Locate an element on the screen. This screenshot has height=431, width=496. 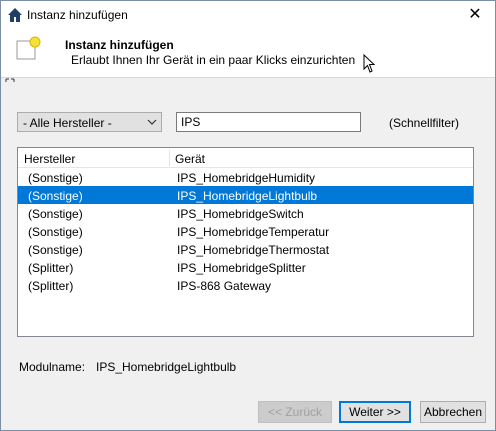
new-instance-icon is located at coordinates (28, 48).